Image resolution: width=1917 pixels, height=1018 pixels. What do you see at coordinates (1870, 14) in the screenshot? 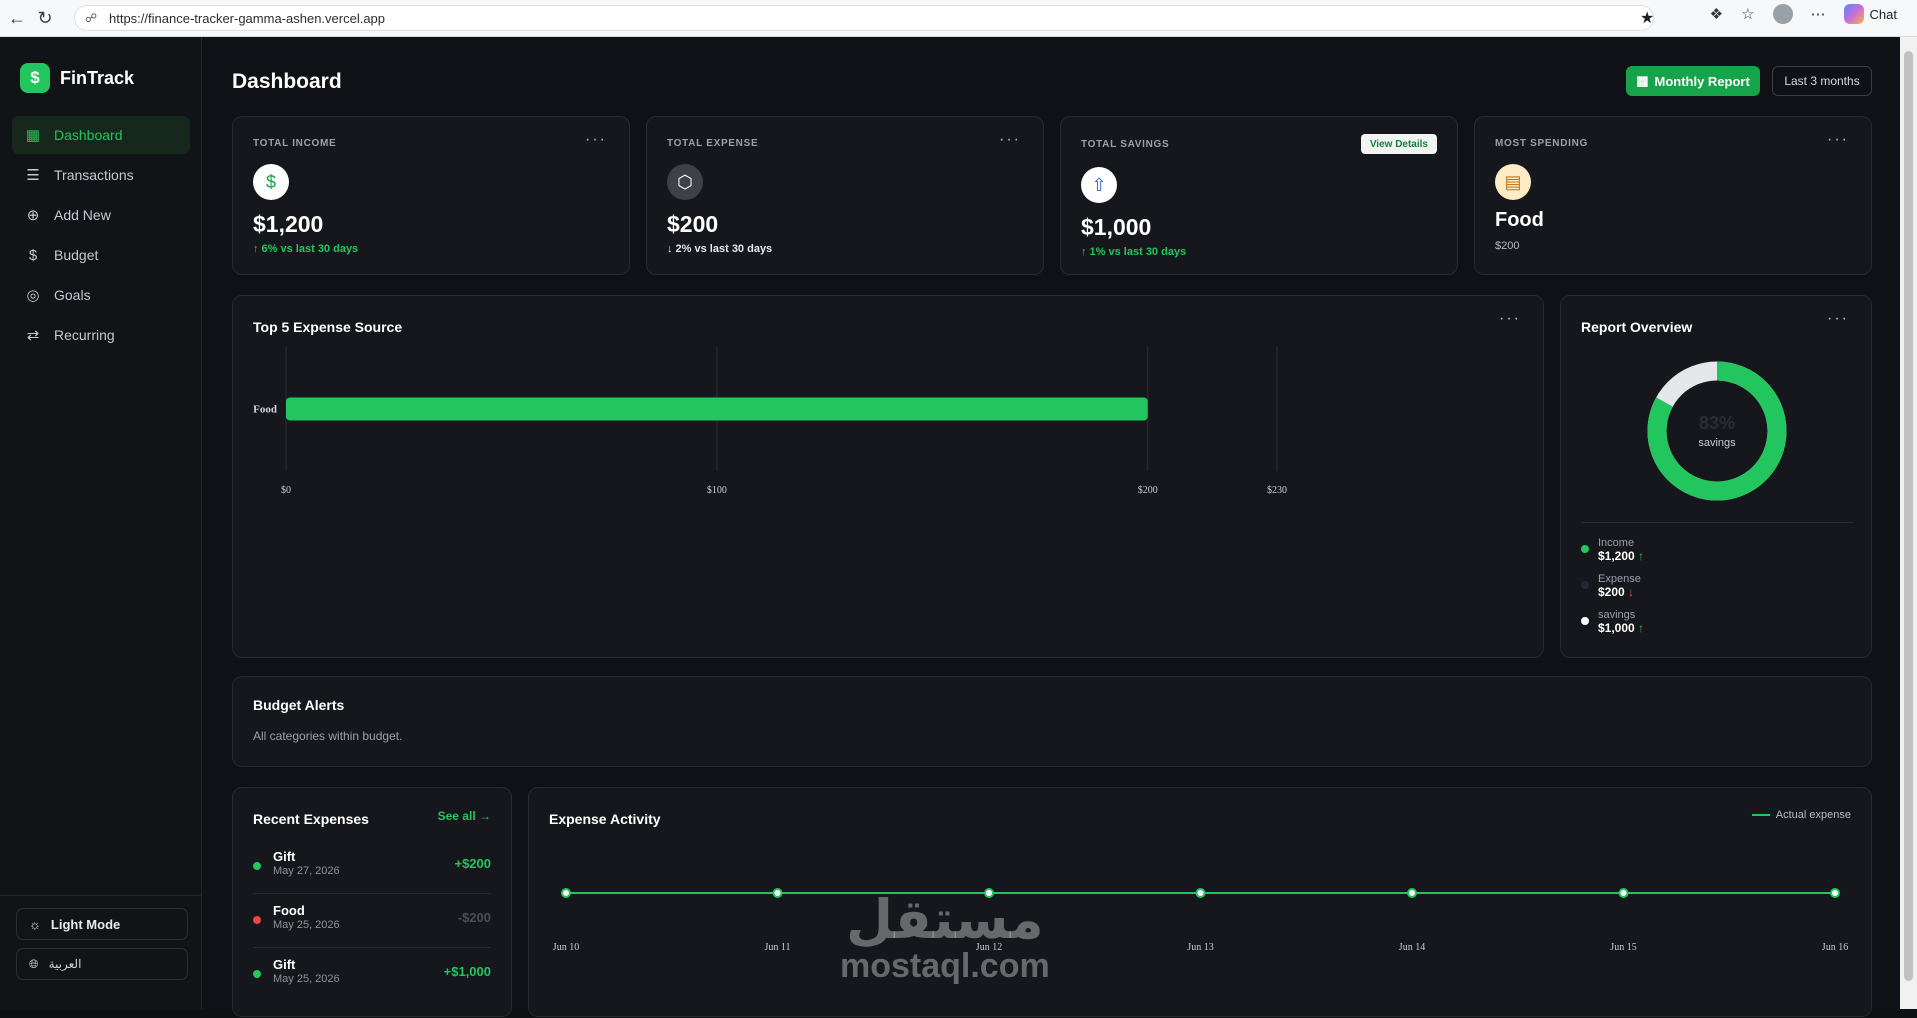
I see `chat-button: Chat` at bounding box center [1870, 14].